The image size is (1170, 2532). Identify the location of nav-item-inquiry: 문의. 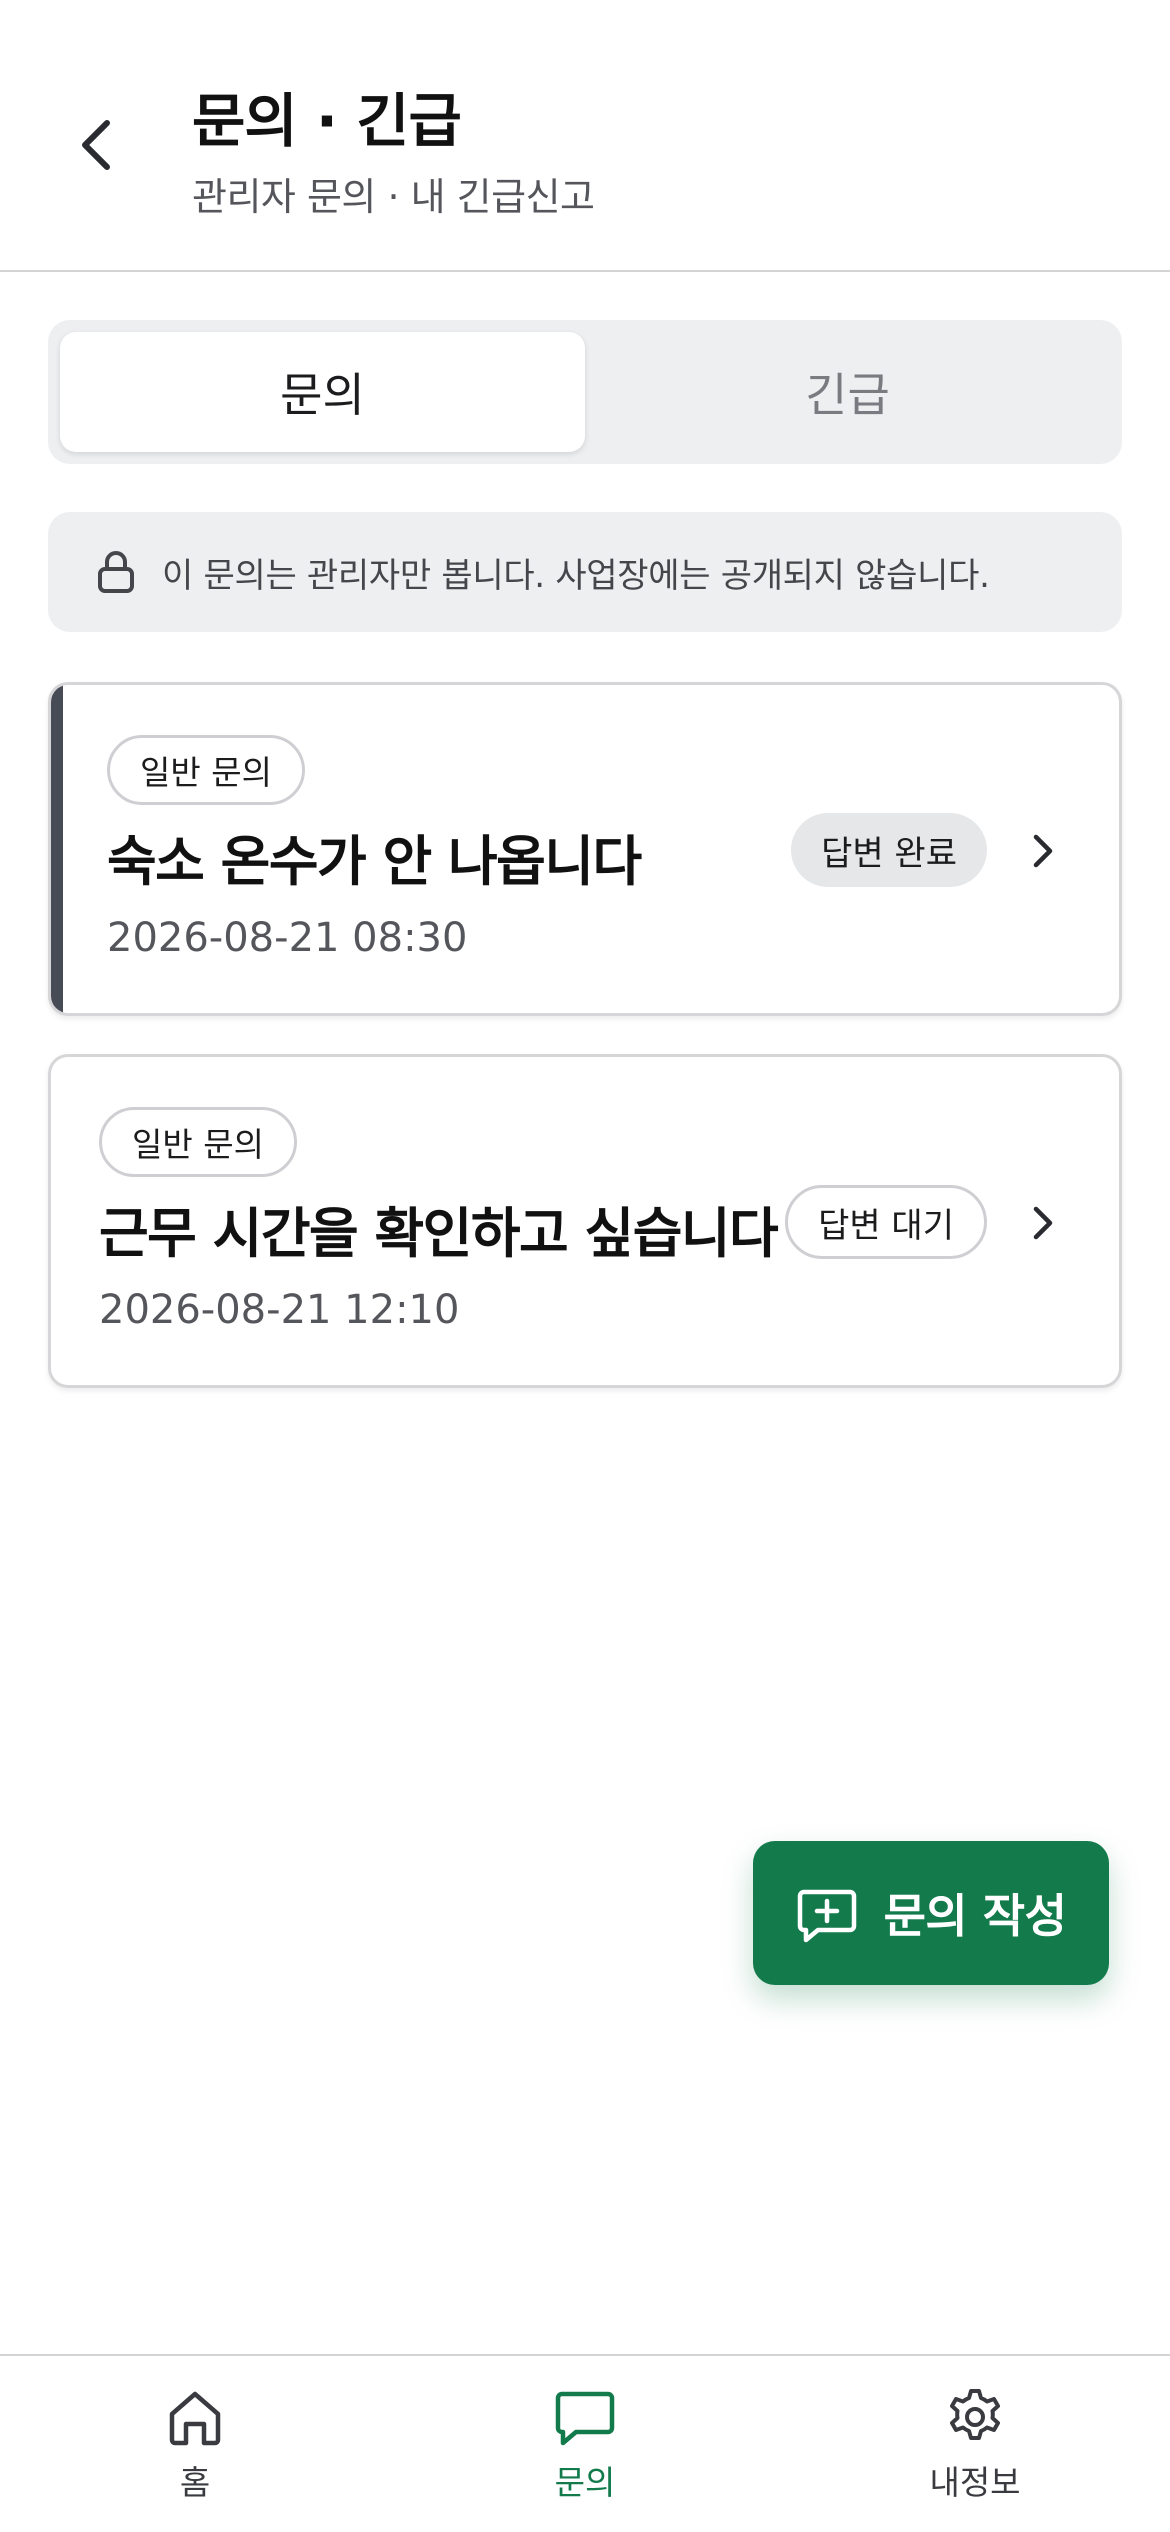
(585, 2444).